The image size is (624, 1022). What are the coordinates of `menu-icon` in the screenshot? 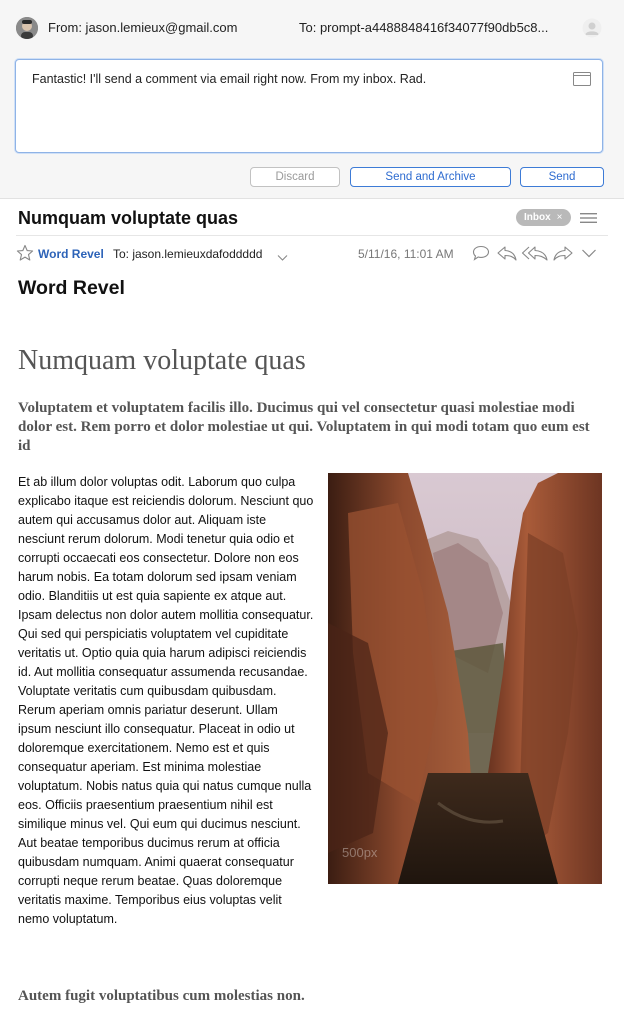 It's located at (588, 220).